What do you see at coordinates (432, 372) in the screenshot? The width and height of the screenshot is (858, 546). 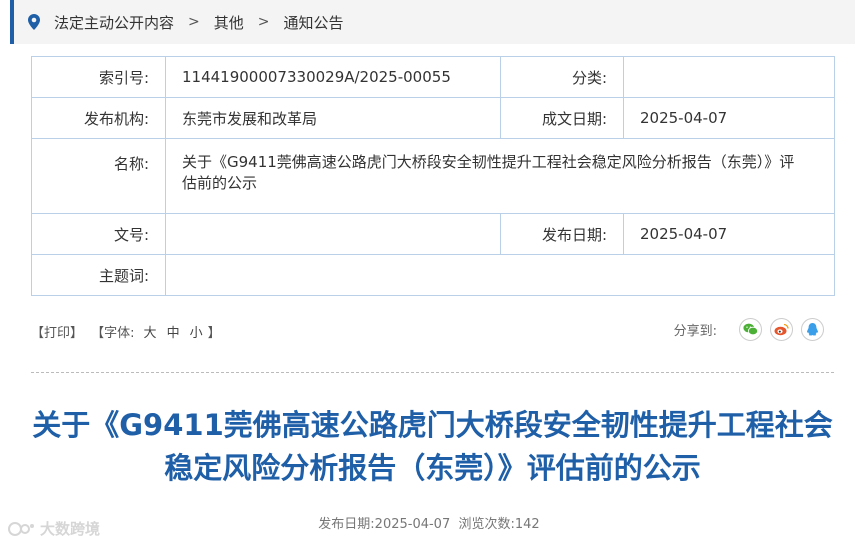 I see `divider` at bounding box center [432, 372].